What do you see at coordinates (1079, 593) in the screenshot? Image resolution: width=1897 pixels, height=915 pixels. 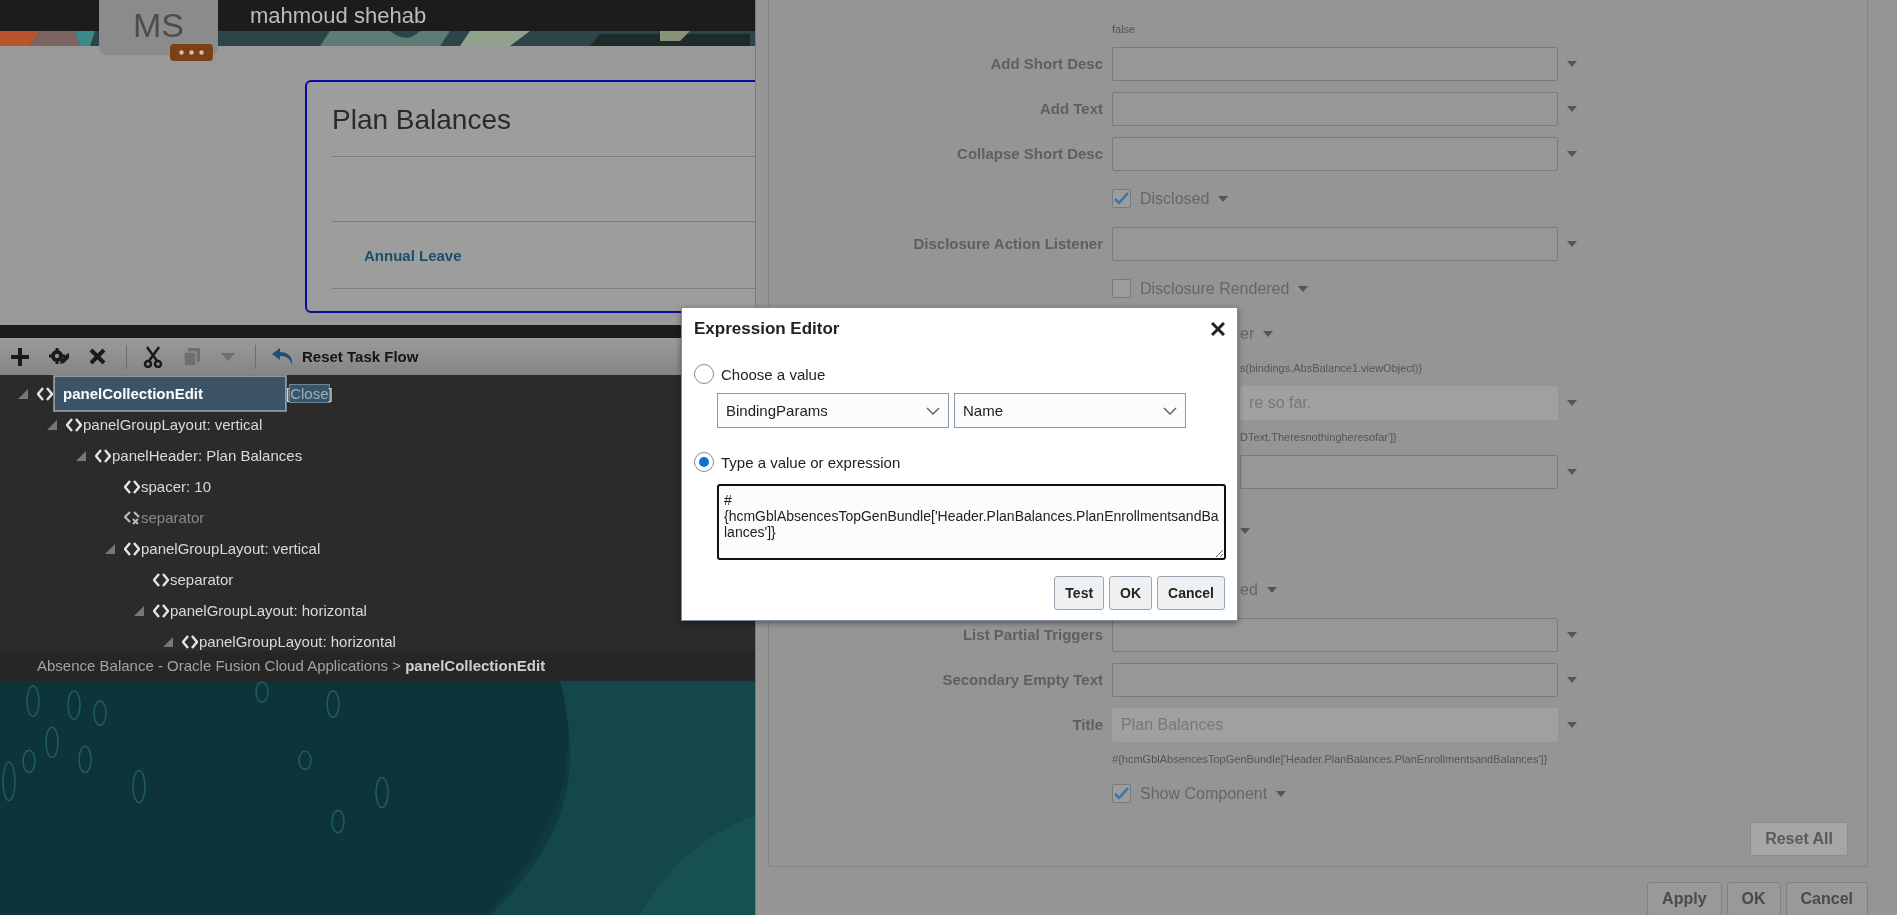 I see `dialog-button: Test` at bounding box center [1079, 593].